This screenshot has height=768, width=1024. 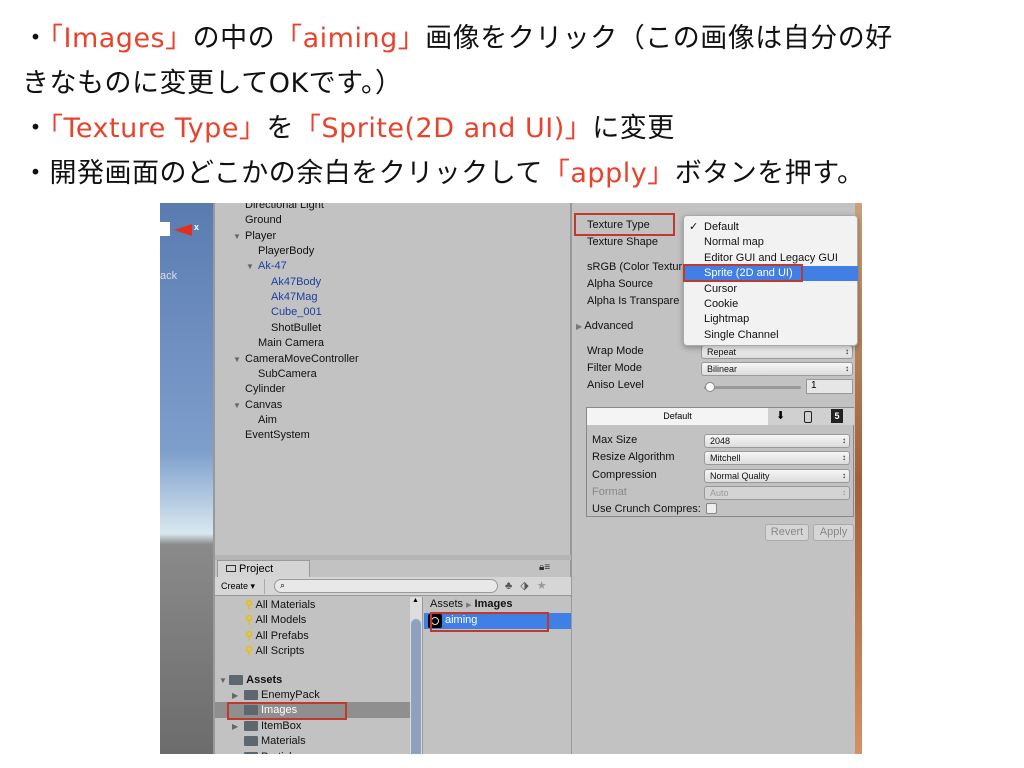 What do you see at coordinates (286, 251) in the screenshot?
I see `hierarchy-item: PlayerBody` at bounding box center [286, 251].